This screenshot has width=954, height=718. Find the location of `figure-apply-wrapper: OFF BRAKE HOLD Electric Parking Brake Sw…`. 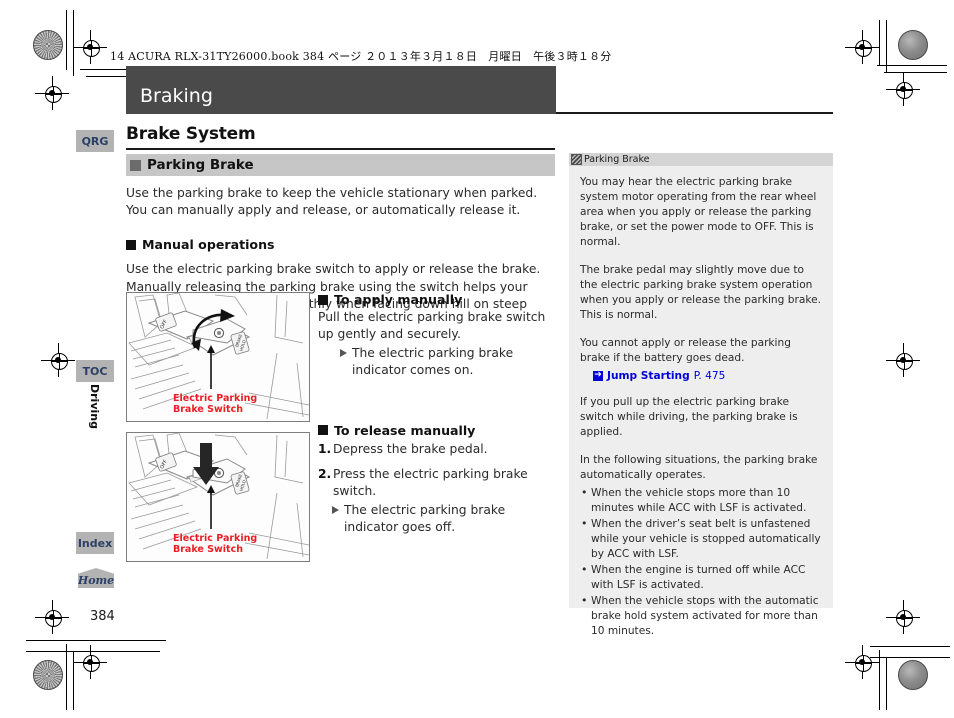

figure-apply-wrapper: OFF BRAKE HOLD Electric Parking Brake Sw… is located at coordinates (218, 357).